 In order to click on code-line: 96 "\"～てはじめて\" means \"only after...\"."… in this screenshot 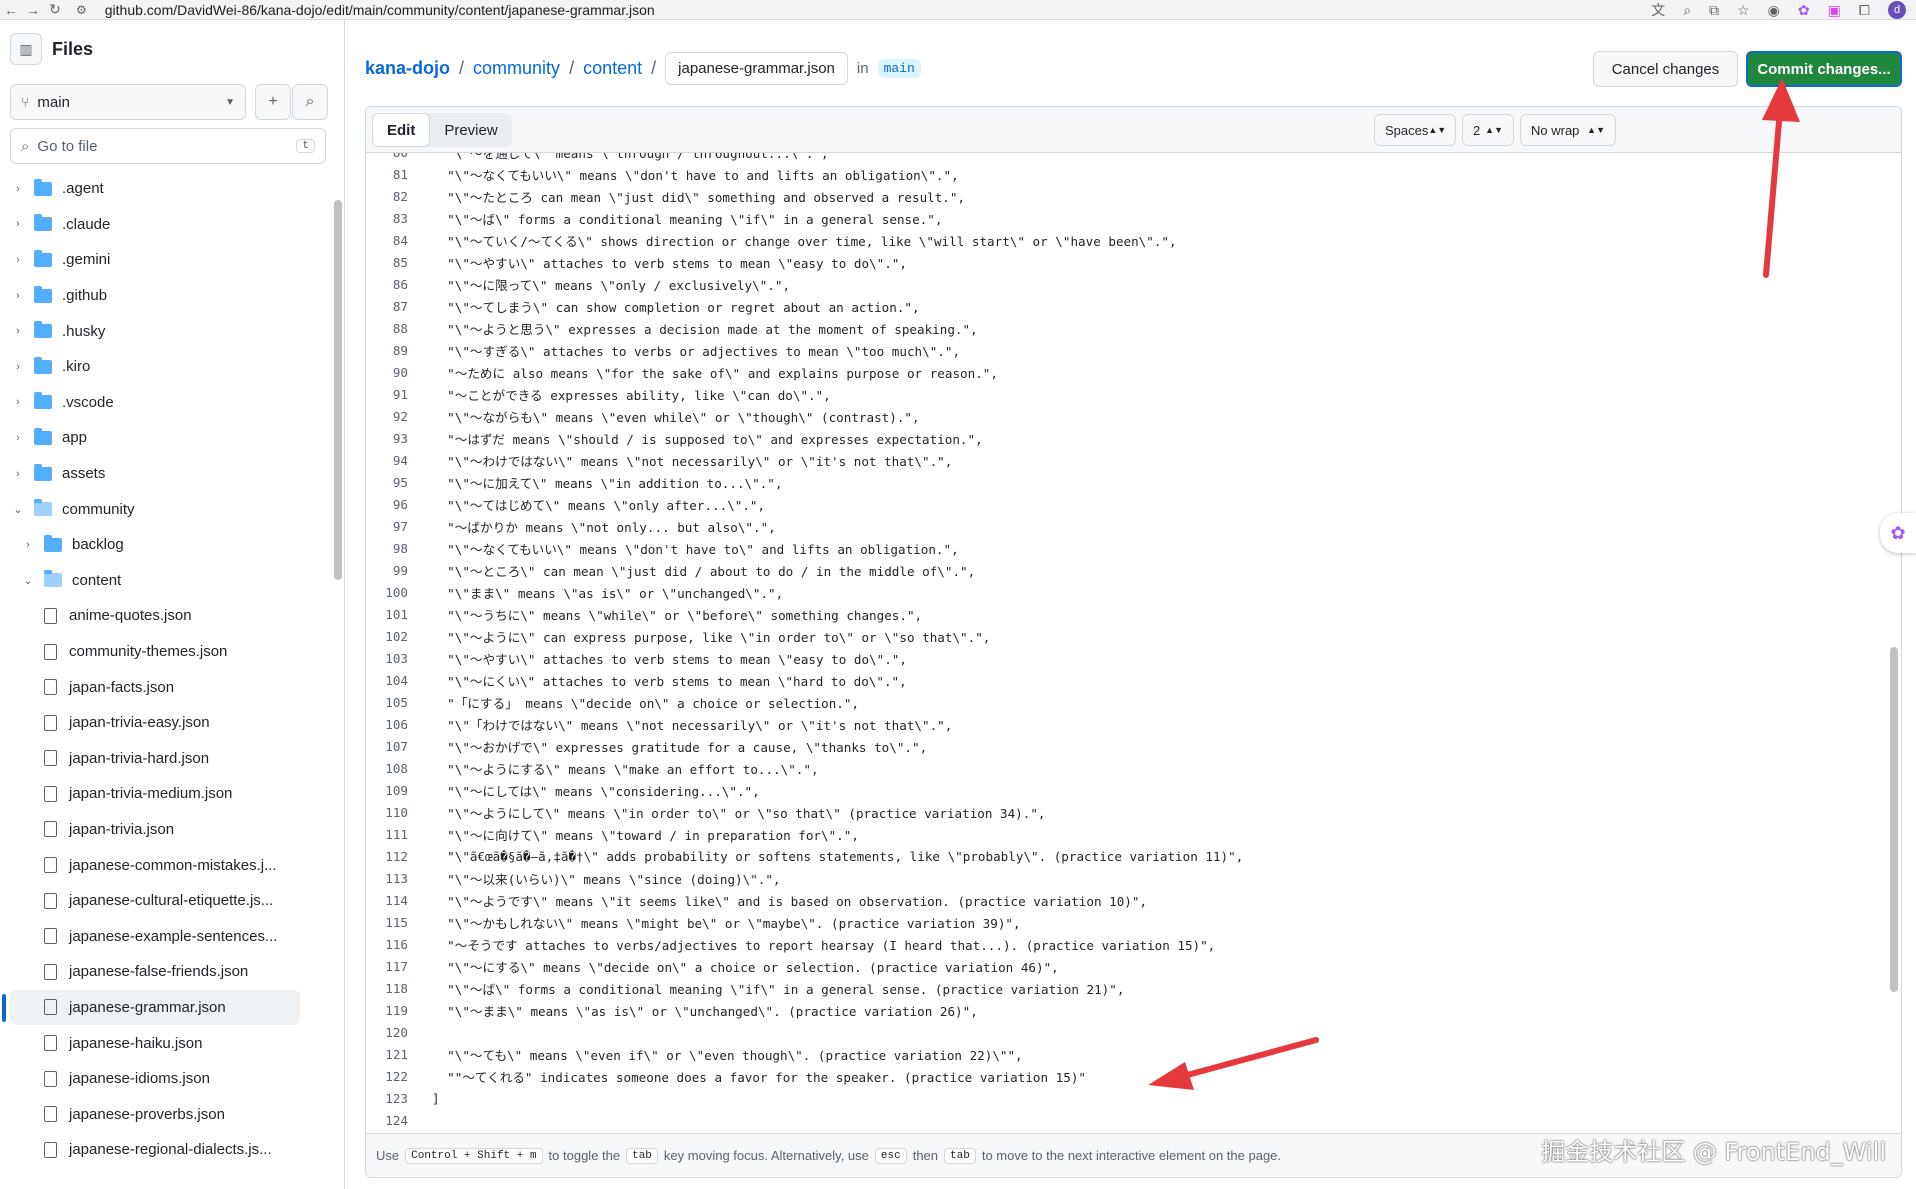, I will do `click(1133, 504)`.